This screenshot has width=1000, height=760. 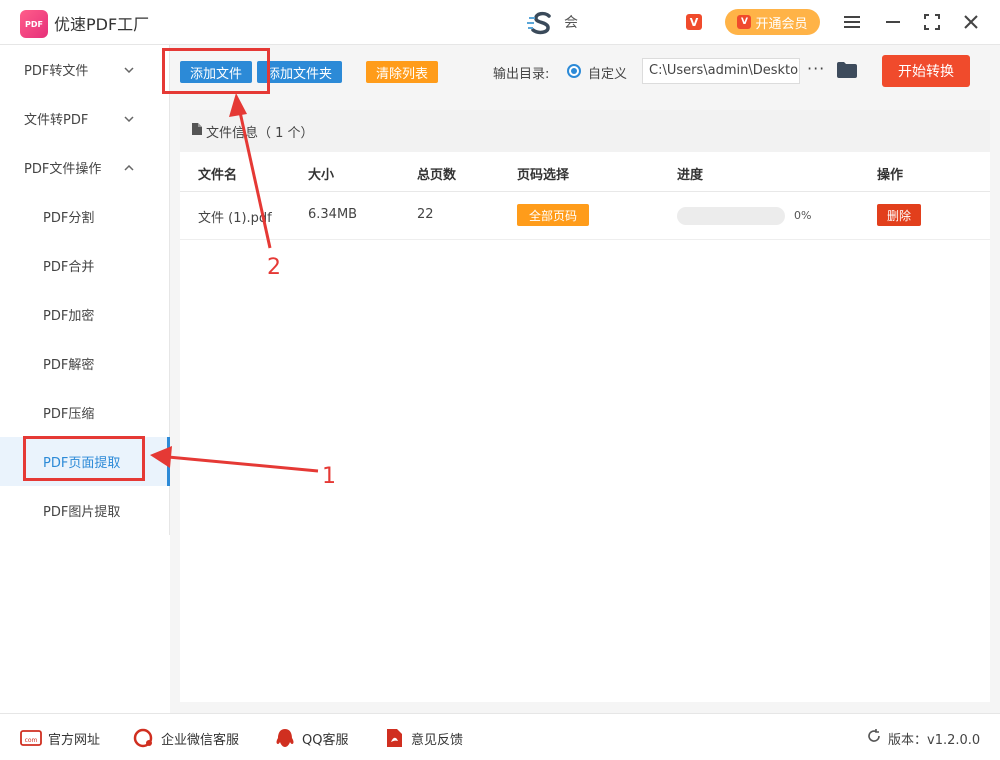 I want to click on sidebar-item-label: PDF文件操作, so click(x=63, y=169).